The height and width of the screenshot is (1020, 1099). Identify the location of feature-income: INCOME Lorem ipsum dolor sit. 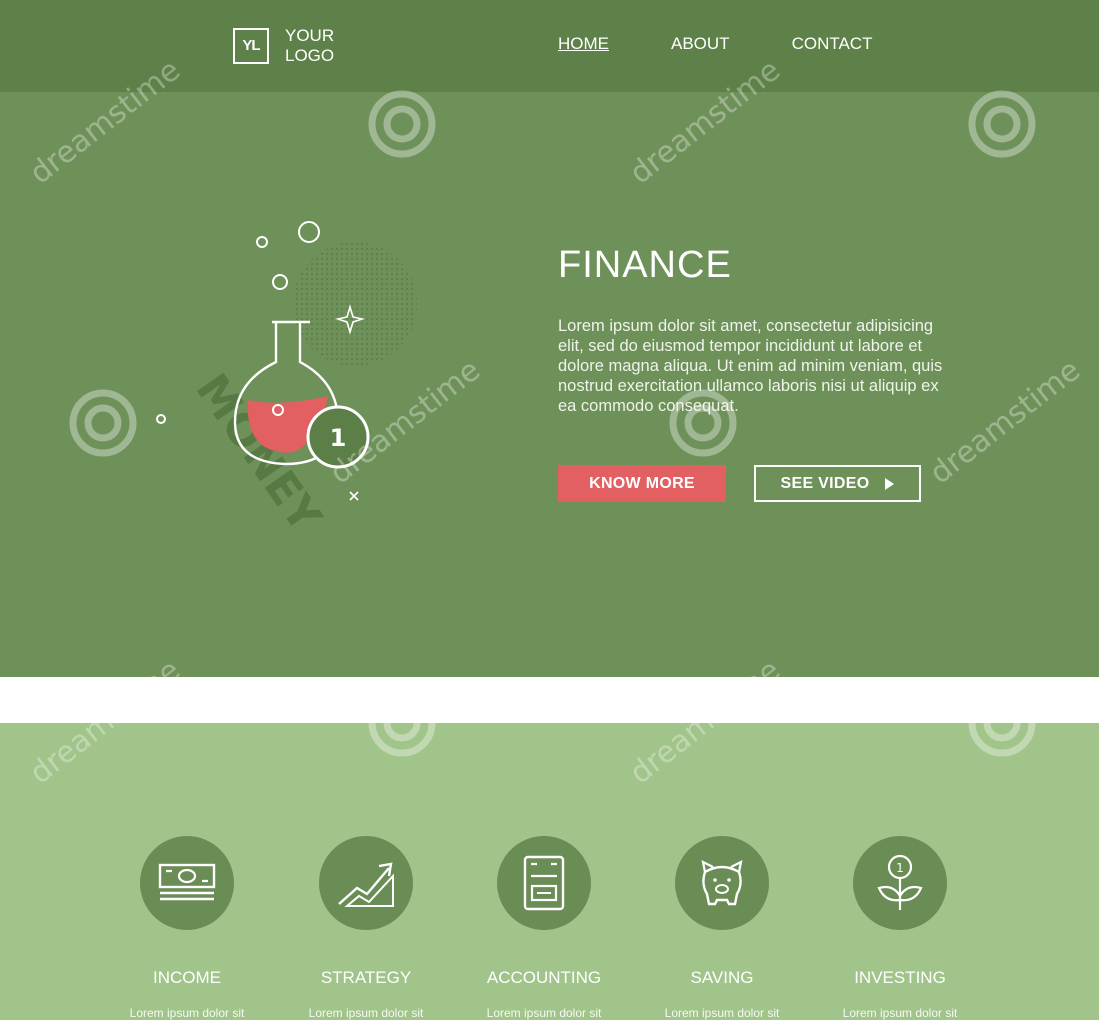
(187, 928).